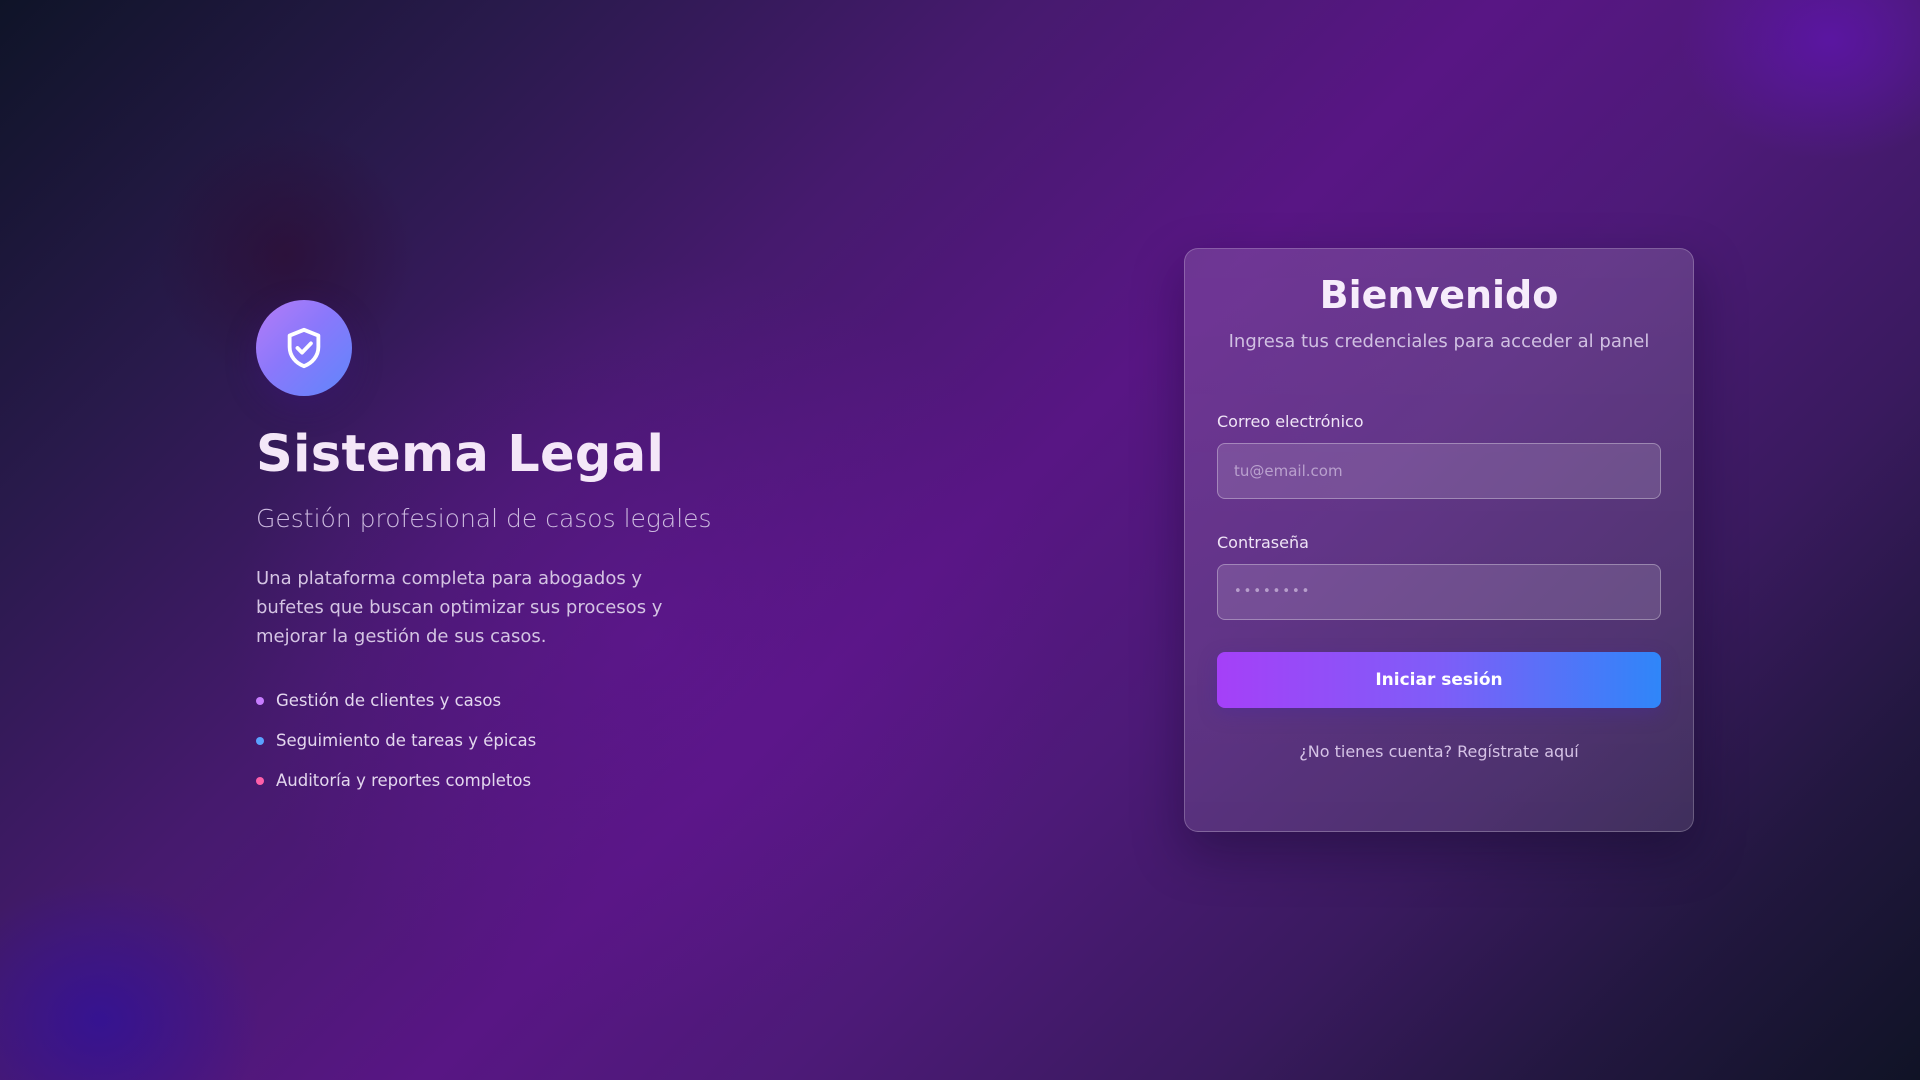 The image size is (1920, 1080). I want to click on shield-check-icon, so click(304, 348).